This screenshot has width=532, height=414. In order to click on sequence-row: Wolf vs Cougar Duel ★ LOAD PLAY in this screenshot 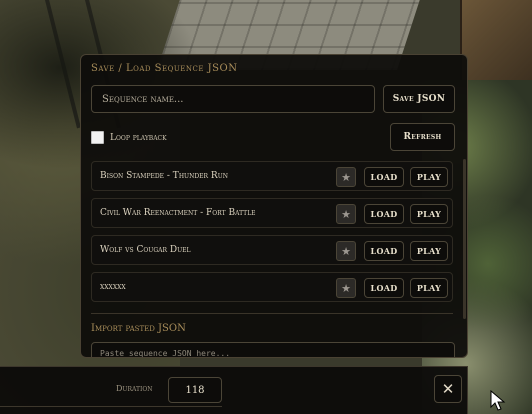, I will do `click(272, 250)`.